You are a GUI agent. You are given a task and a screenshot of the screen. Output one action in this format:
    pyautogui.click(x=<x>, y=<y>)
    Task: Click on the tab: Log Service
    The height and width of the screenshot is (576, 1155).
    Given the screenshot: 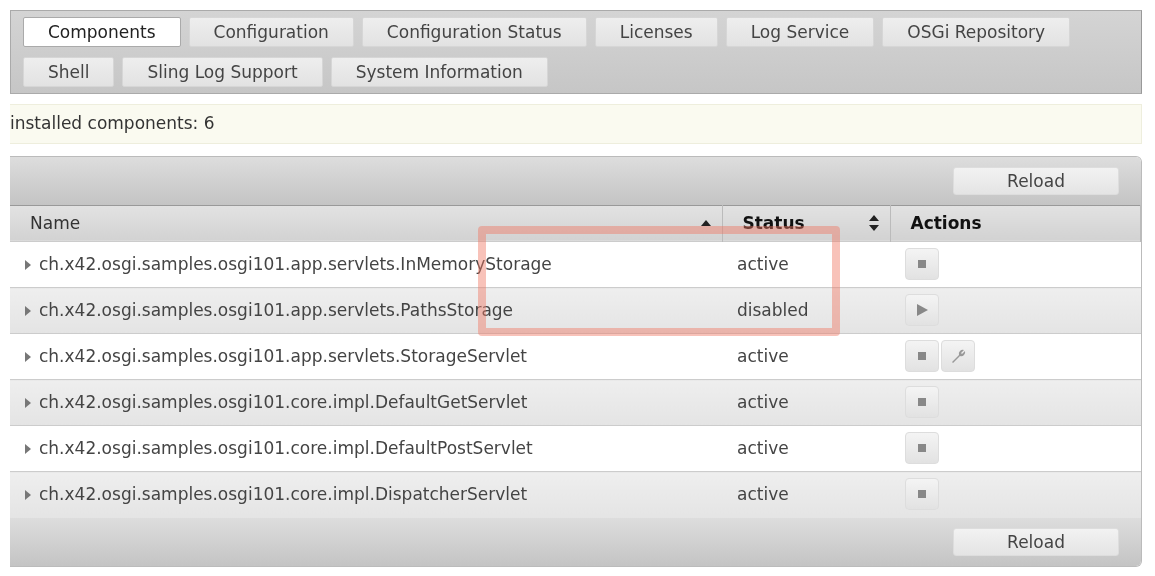 What is the action you would take?
    pyautogui.click(x=800, y=32)
    